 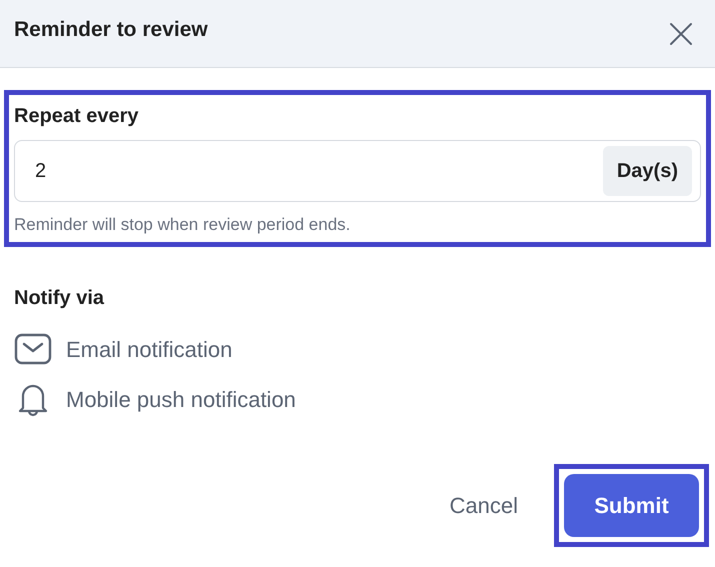 What do you see at coordinates (33, 349) in the screenshot?
I see `envelope-icon` at bounding box center [33, 349].